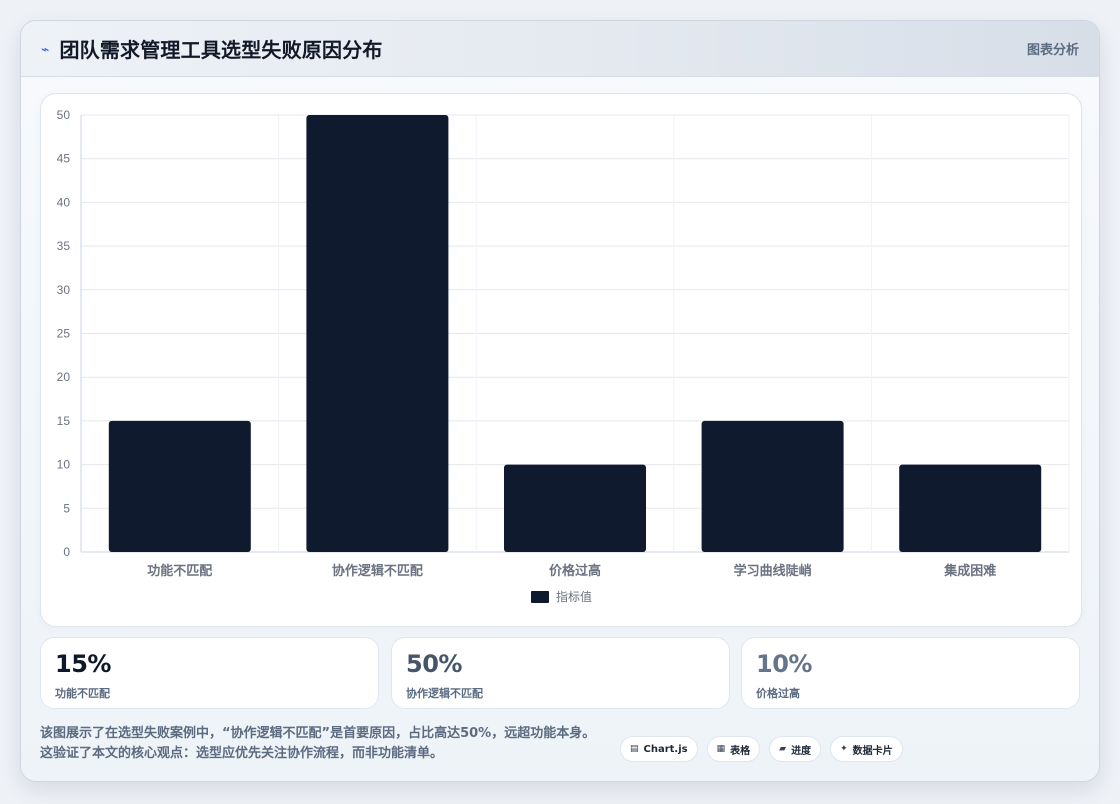 Image resolution: width=1120 pixels, height=804 pixels. What do you see at coordinates (844, 748) in the screenshot?
I see `data-card-icon: ✦` at bounding box center [844, 748].